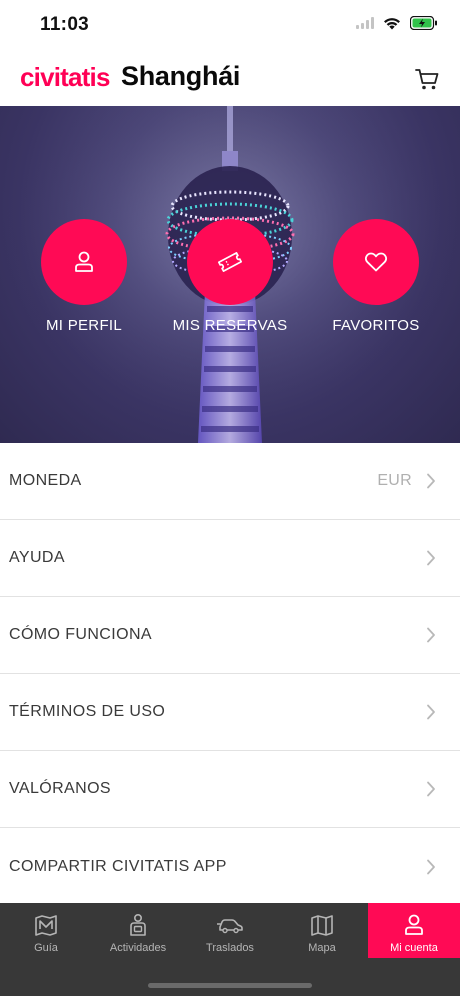 The width and height of the screenshot is (460, 996). I want to click on currency-value: EUR, so click(394, 480).